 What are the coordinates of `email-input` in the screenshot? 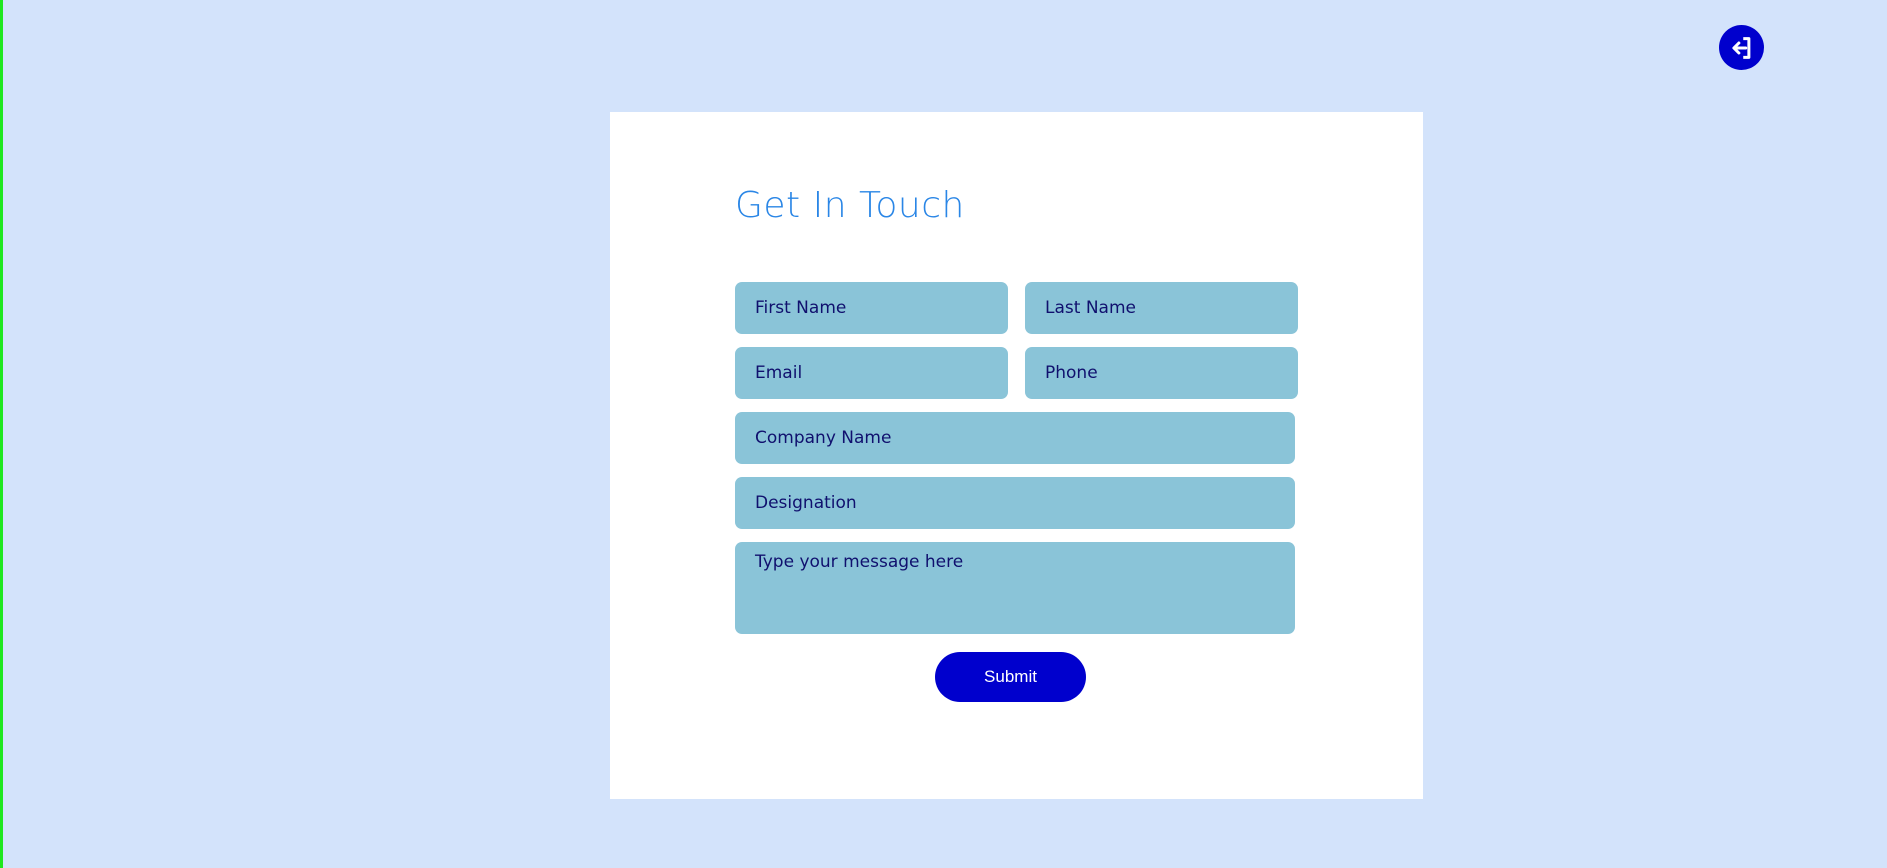 It's located at (871, 373).